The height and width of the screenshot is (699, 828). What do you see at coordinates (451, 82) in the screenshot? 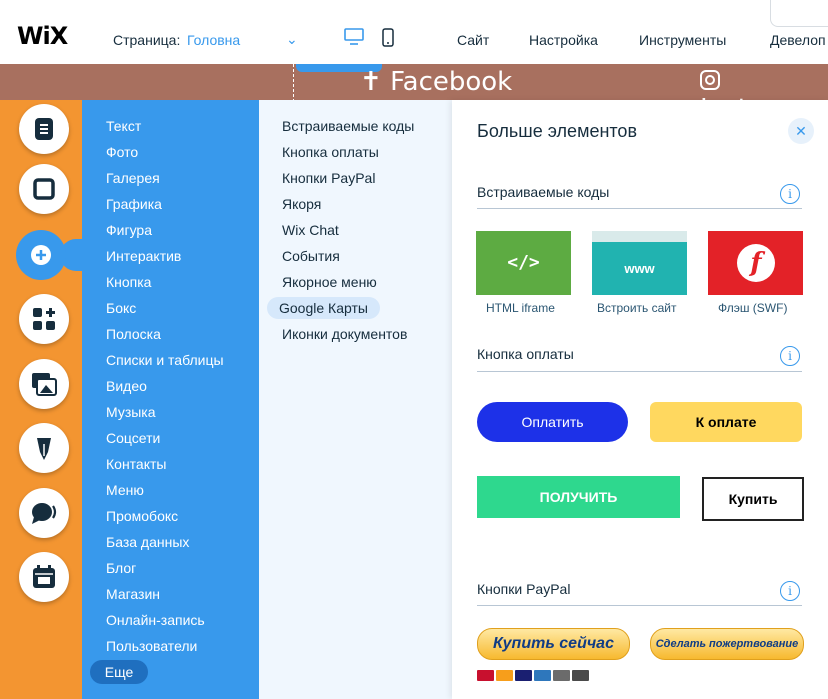
I see `facebook-label: Facebook` at bounding box center [451, 82].